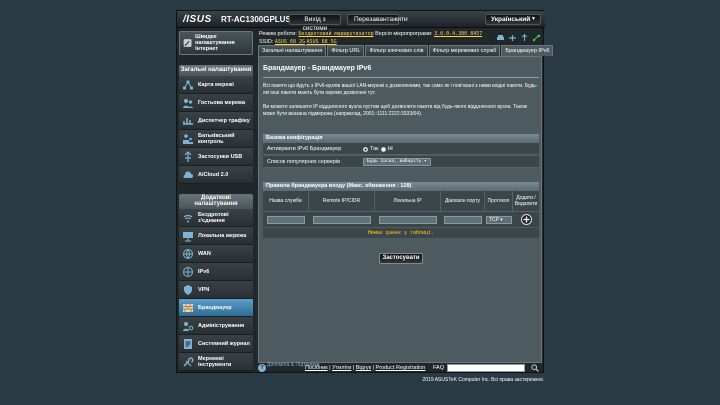 Image resolution: width=720 pixels, height=405 pixels. What do you see at coordinates (316, 368) in the screenshot?
I see `manual-link: Посібник` at bounding box center [316, 368].